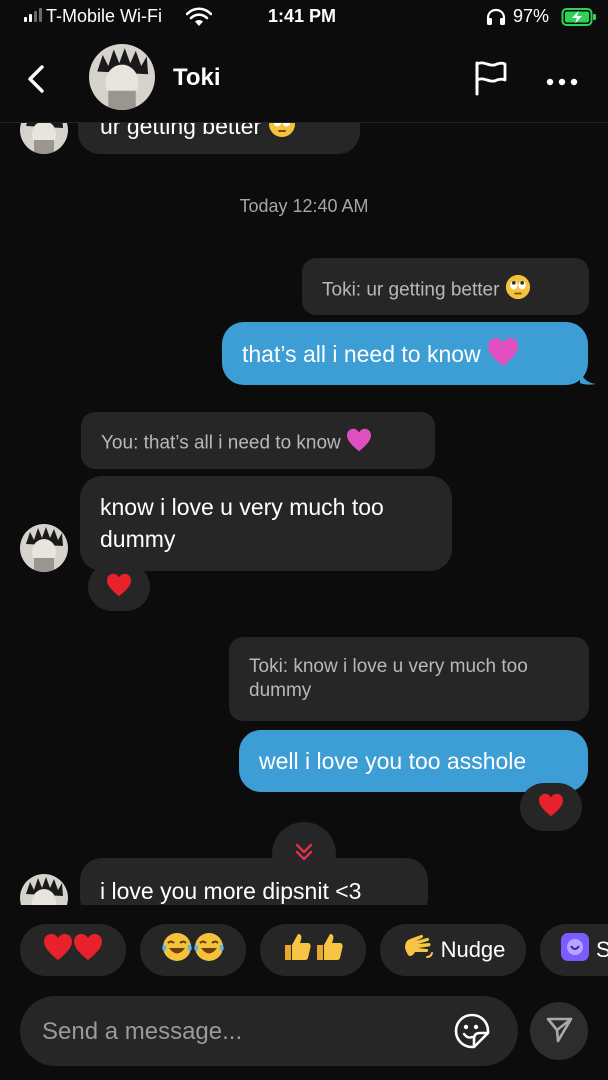  I want to click on chat-header: Toki, so click(304, 79).